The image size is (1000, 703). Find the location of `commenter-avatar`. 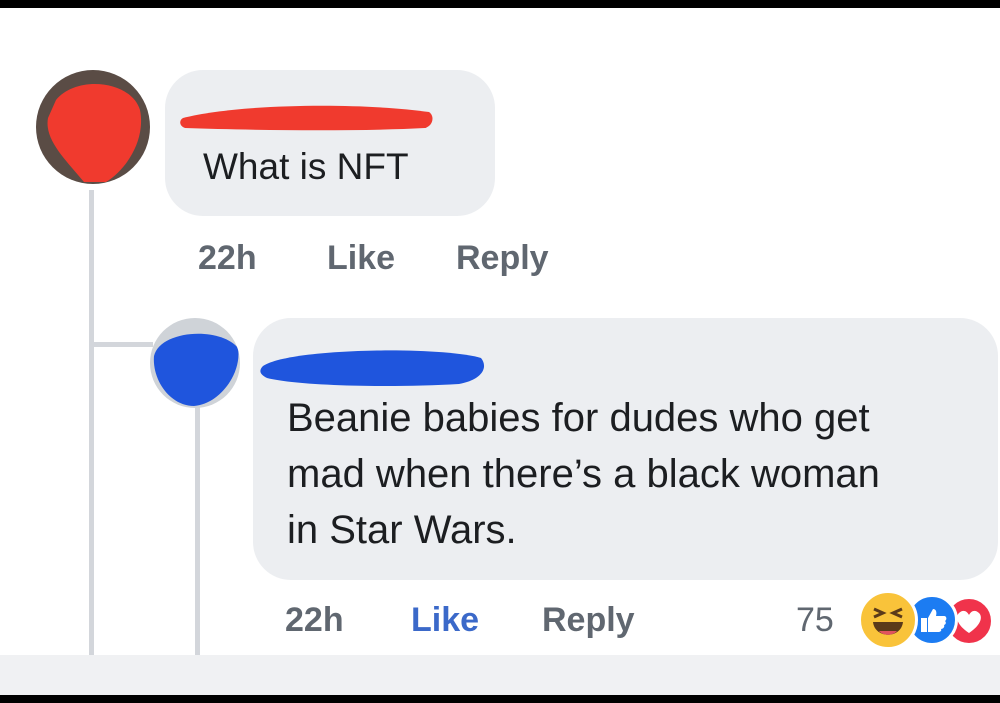

commenter-avatar is located at coordinates (93, 127).